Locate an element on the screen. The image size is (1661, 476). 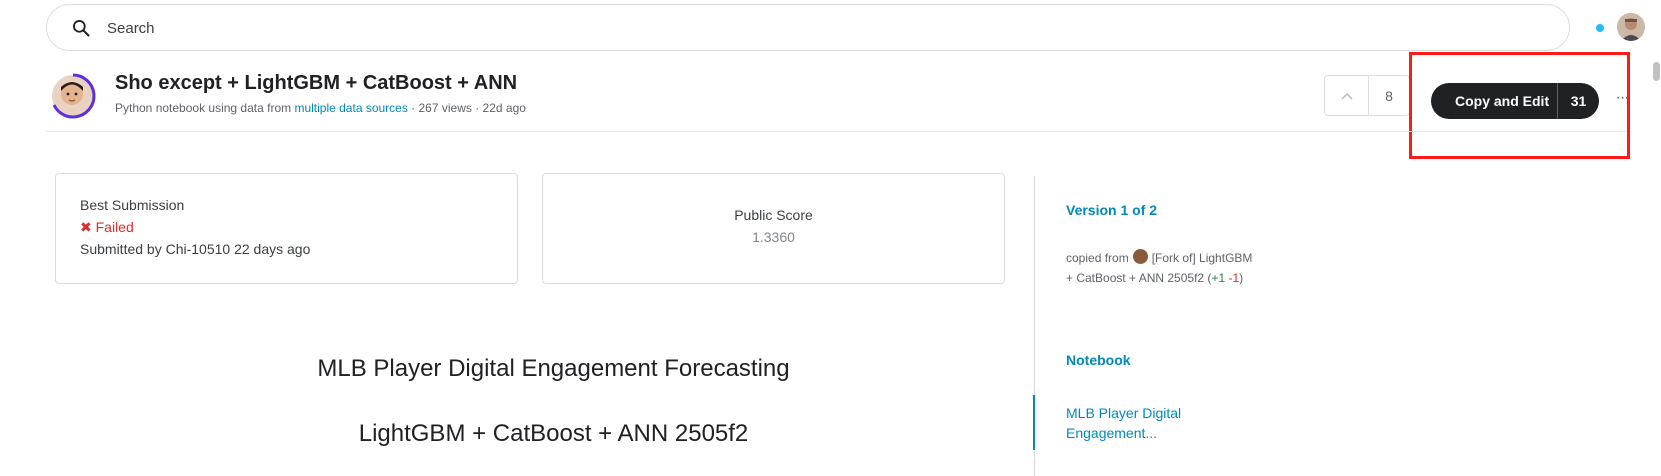
chevron-up-icon is located at coordinates (1346, 96).